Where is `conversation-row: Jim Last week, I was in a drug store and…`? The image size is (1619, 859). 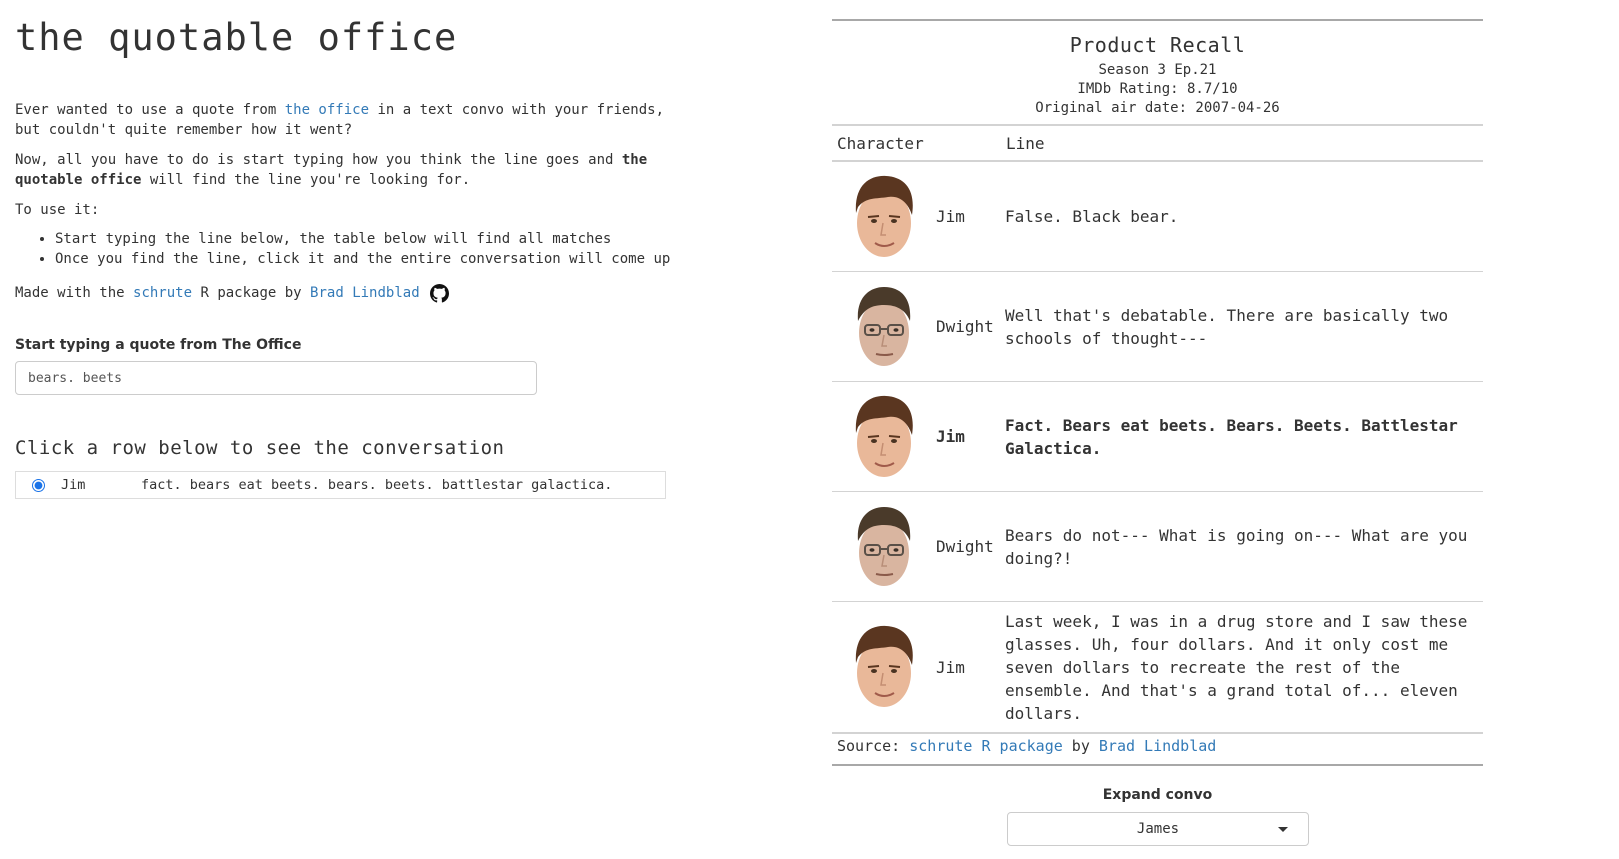
conversation-row: Jim Last week, I was in a drug store and… is located at coordinates (1157, 668).